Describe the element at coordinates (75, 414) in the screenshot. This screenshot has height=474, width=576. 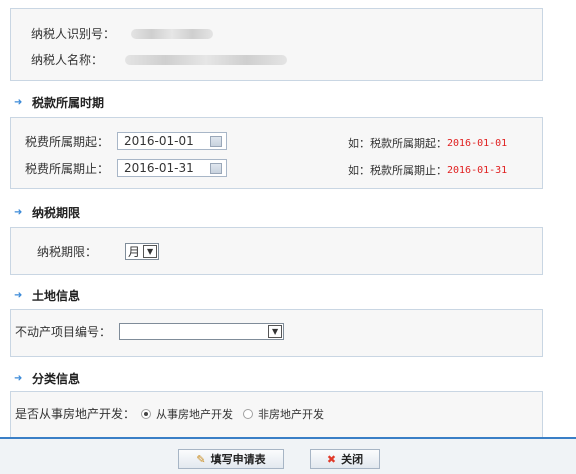
I see `real-estate-label: 是否从事房地产开发：` at that location.